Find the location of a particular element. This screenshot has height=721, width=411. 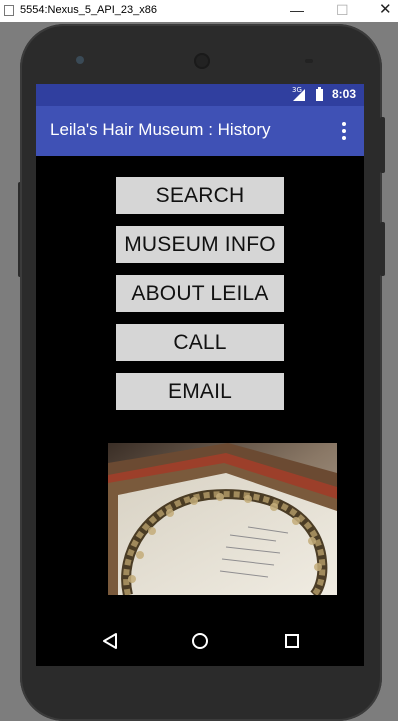

about-leila-button: ABOUT LEILA is located at coordinates (200, 293).